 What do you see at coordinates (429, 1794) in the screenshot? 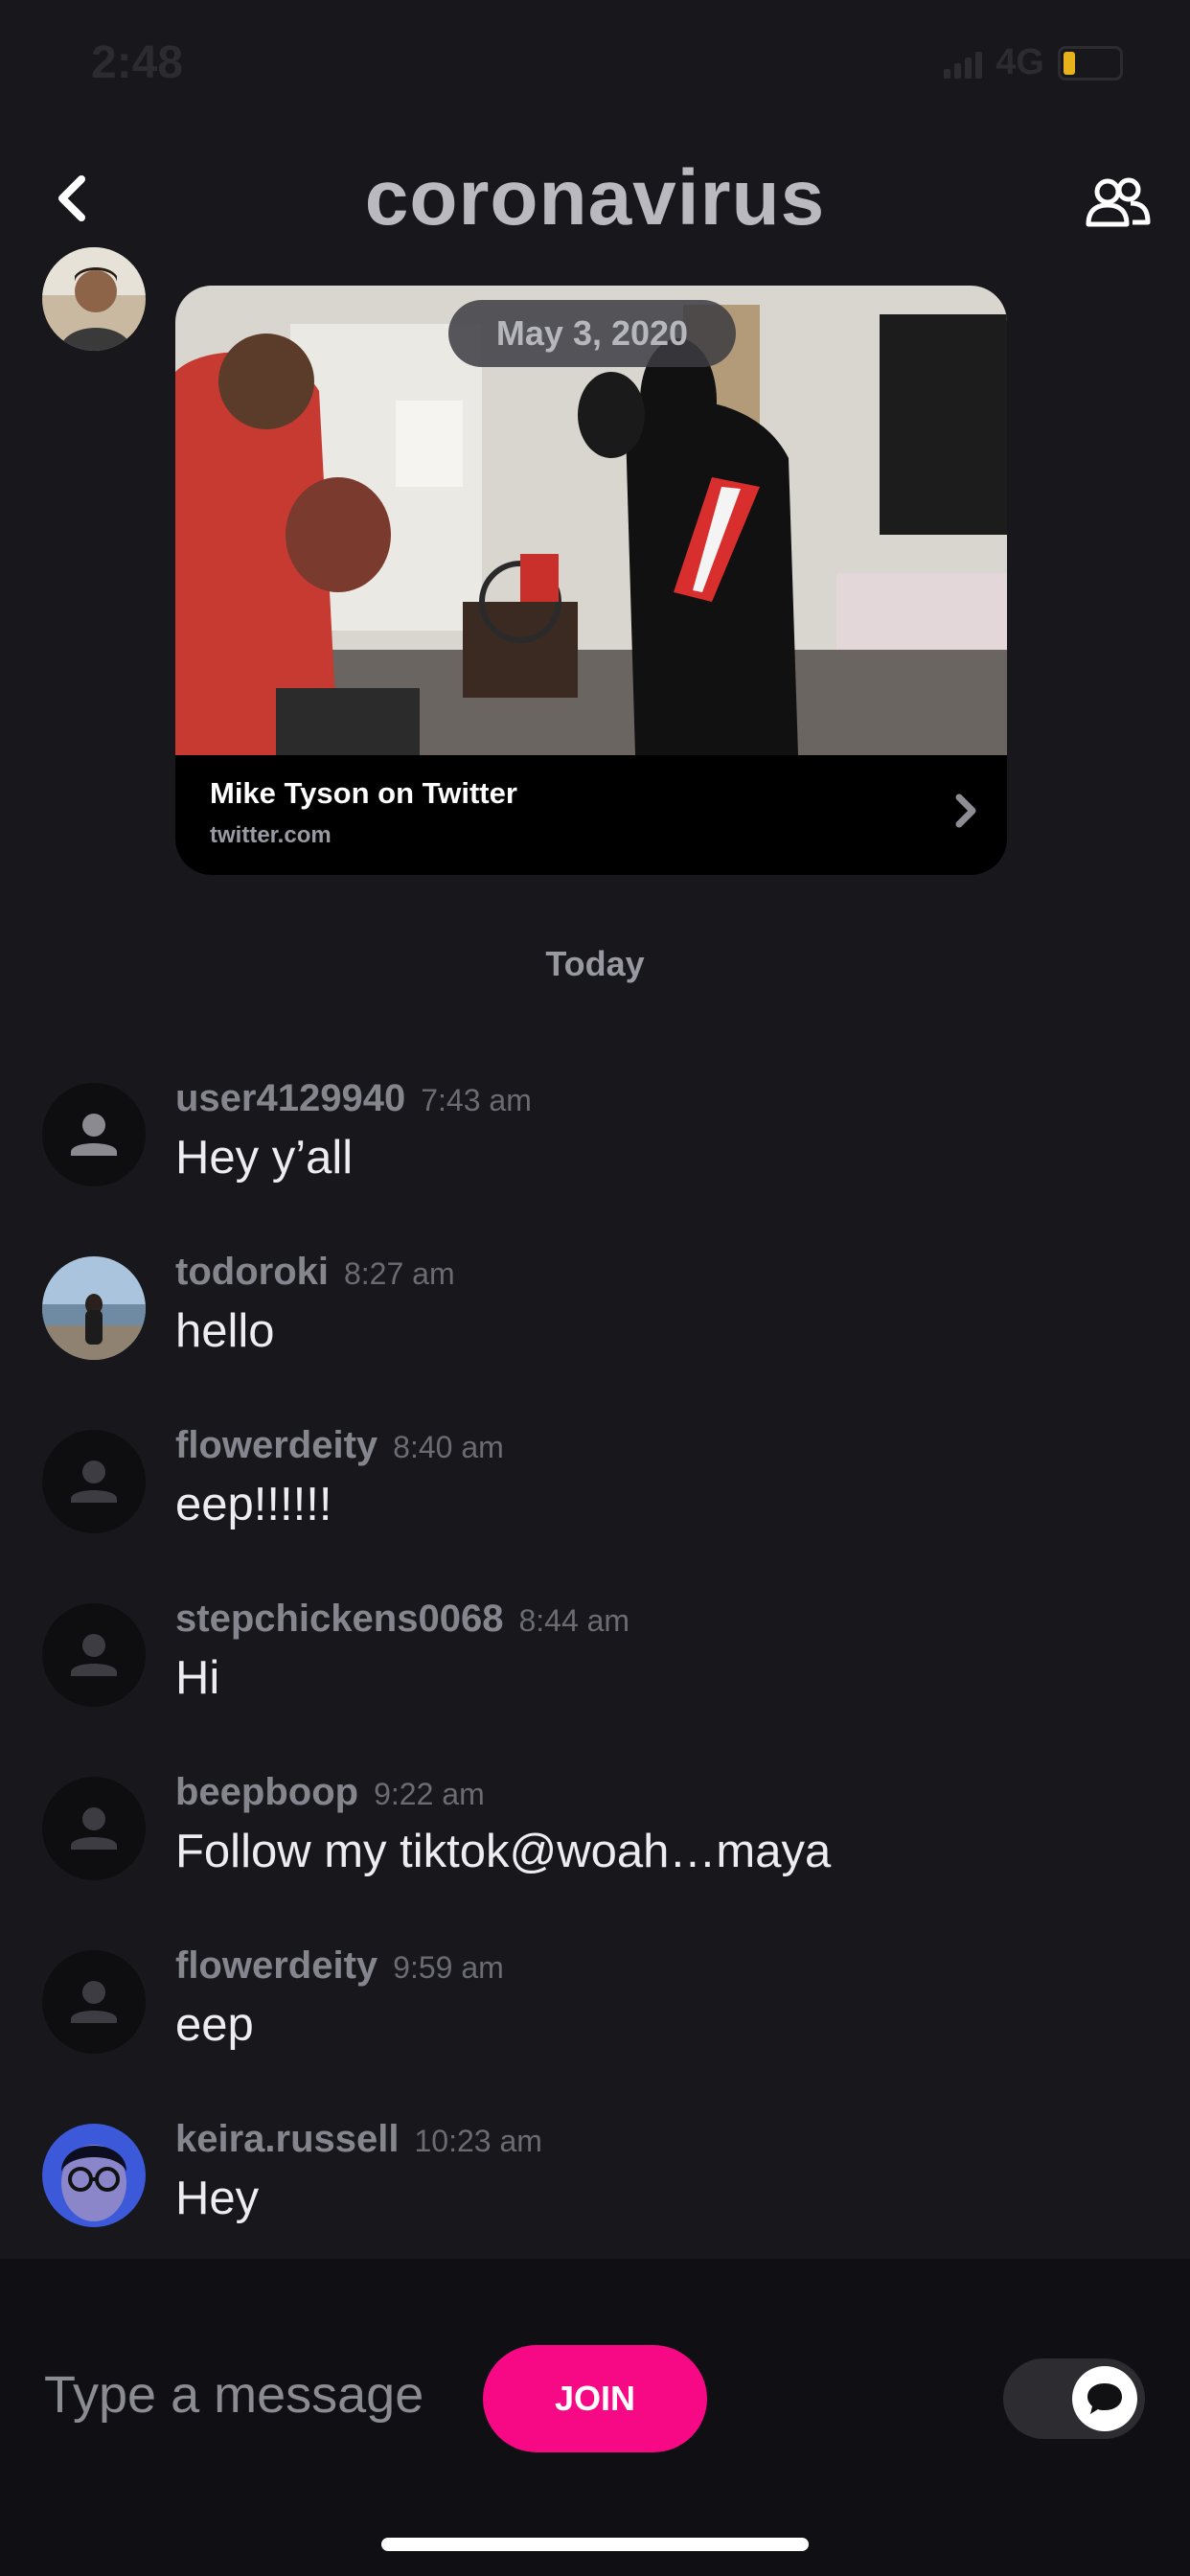
I see `message-time: 9:22 am` at bounding box center [429, 1794].